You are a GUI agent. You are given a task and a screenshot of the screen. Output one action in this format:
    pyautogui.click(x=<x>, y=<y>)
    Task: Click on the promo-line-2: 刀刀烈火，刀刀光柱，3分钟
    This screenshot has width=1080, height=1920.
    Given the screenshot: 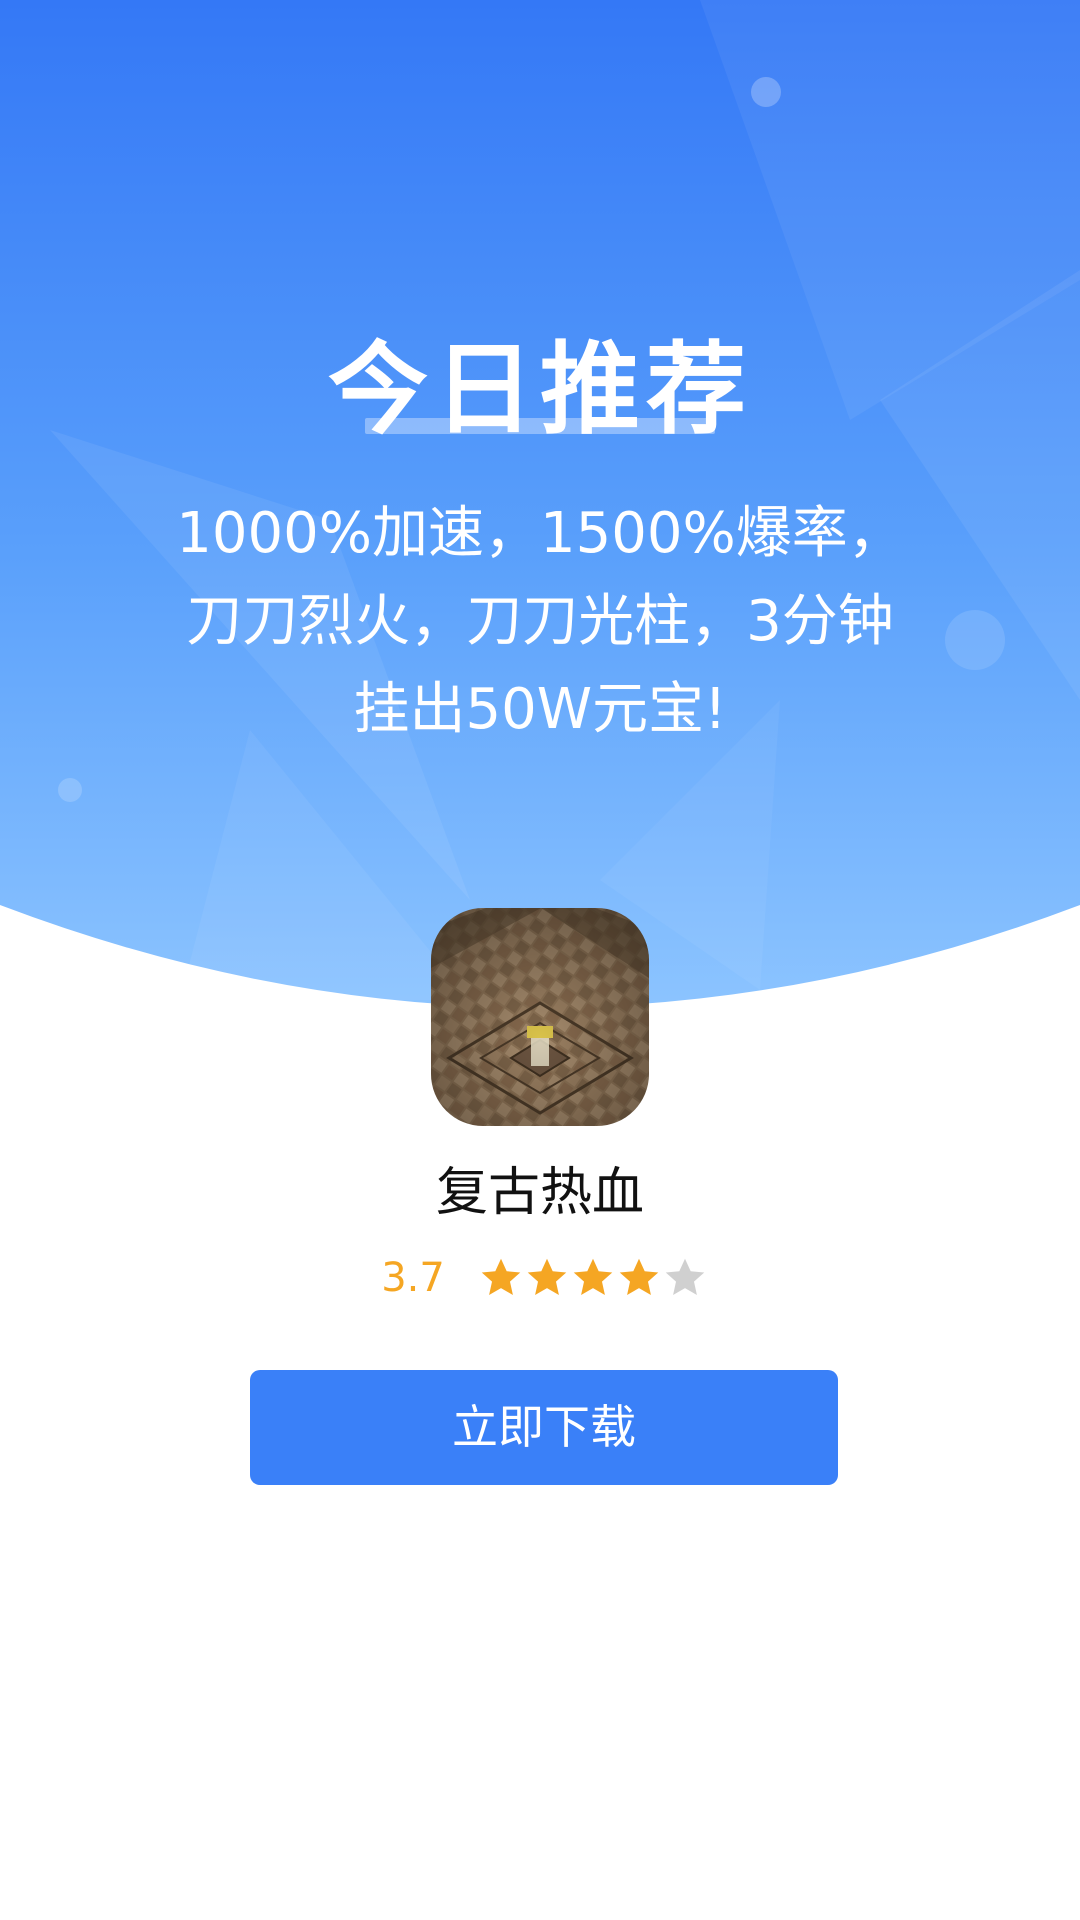 What is the action you would take?
    pyautogui.click(x=540, y=621)
    